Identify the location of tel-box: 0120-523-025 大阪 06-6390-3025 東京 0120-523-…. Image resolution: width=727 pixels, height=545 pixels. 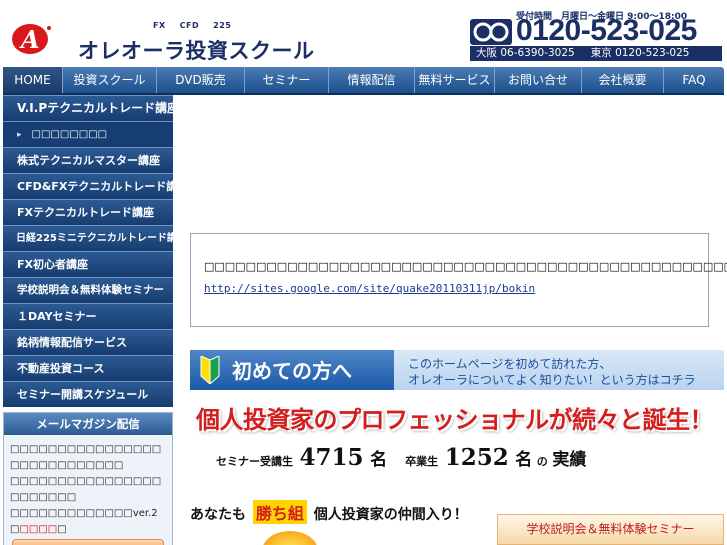
(596, 37).